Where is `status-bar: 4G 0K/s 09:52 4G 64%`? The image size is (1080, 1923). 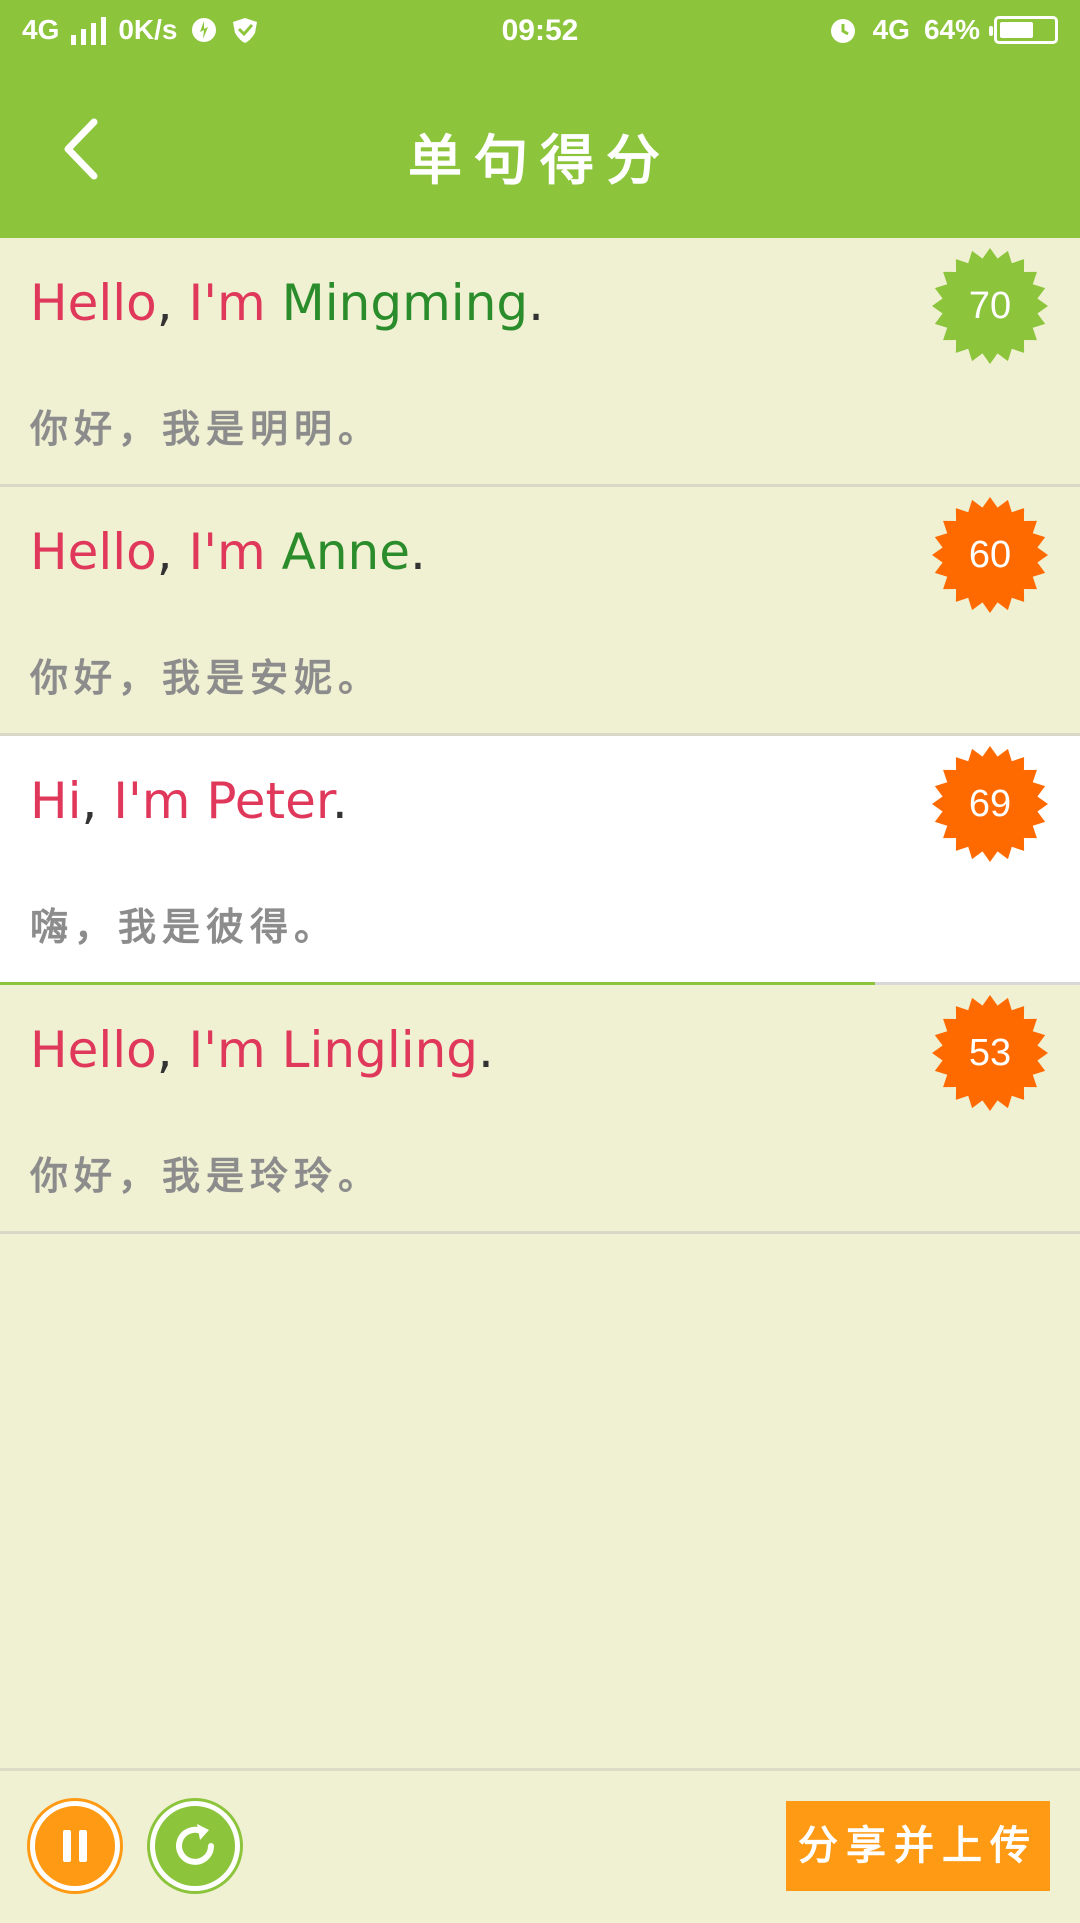 status-bar: 4G 0K/s 09:52 4G 64% is located at coordinates (540, 33).